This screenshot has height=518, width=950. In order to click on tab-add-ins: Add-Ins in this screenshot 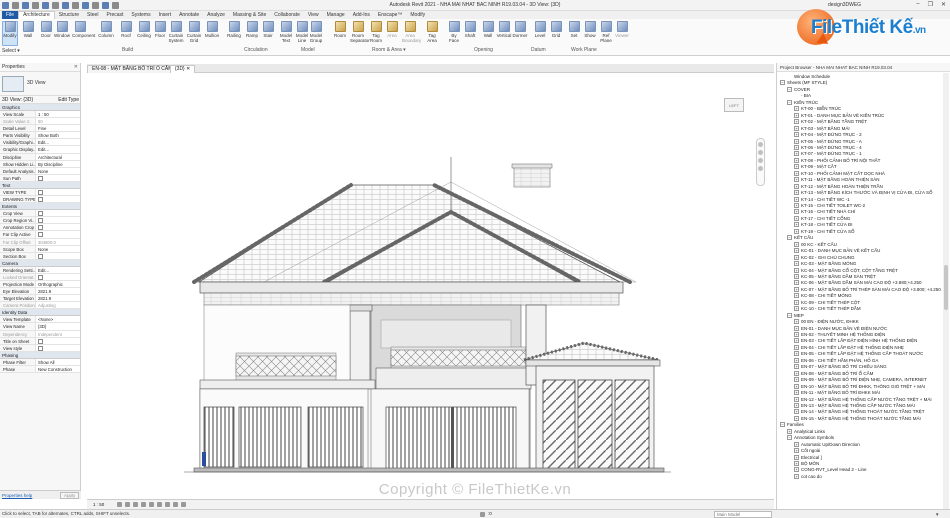, I will do `click(361, 15)`.